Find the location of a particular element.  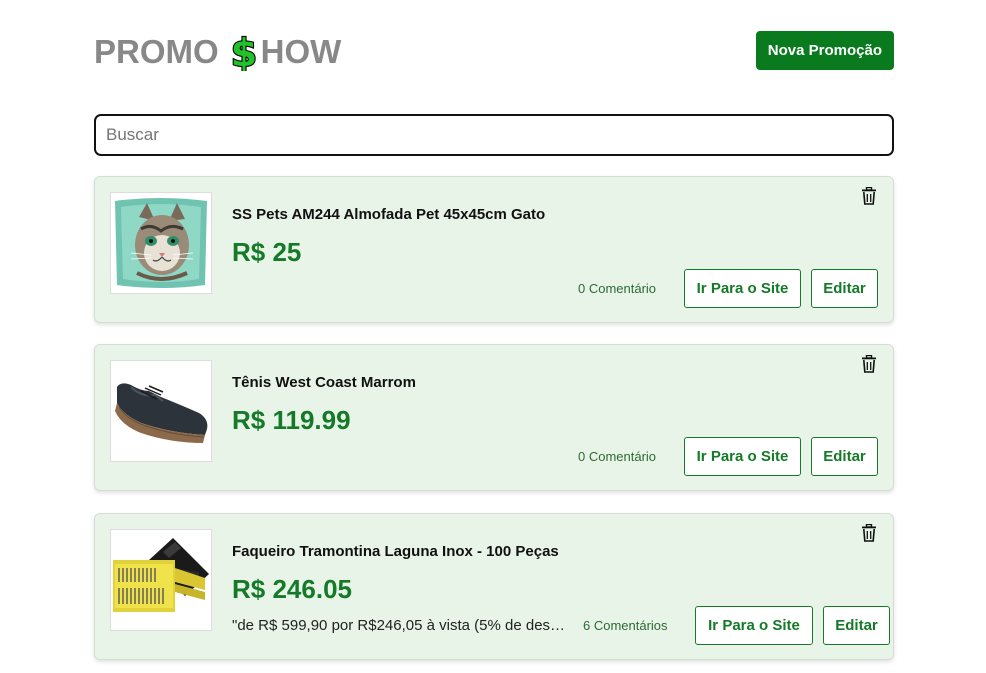

header: PROMO $ HOW Nova Promoção is located at coordinates (494, 53).